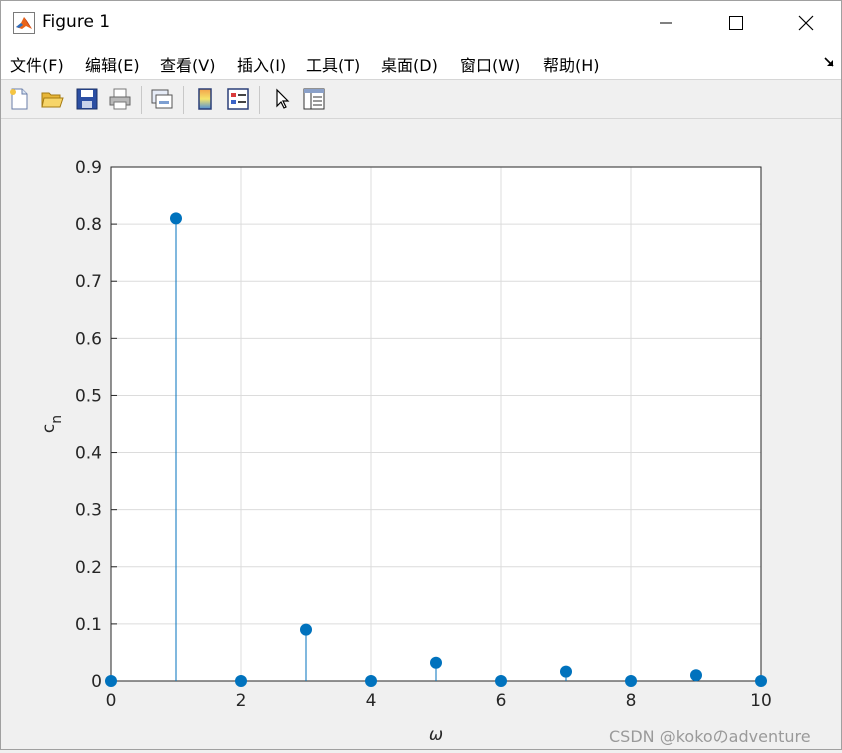  I want to click on maximize-icon, so click(736, 23).